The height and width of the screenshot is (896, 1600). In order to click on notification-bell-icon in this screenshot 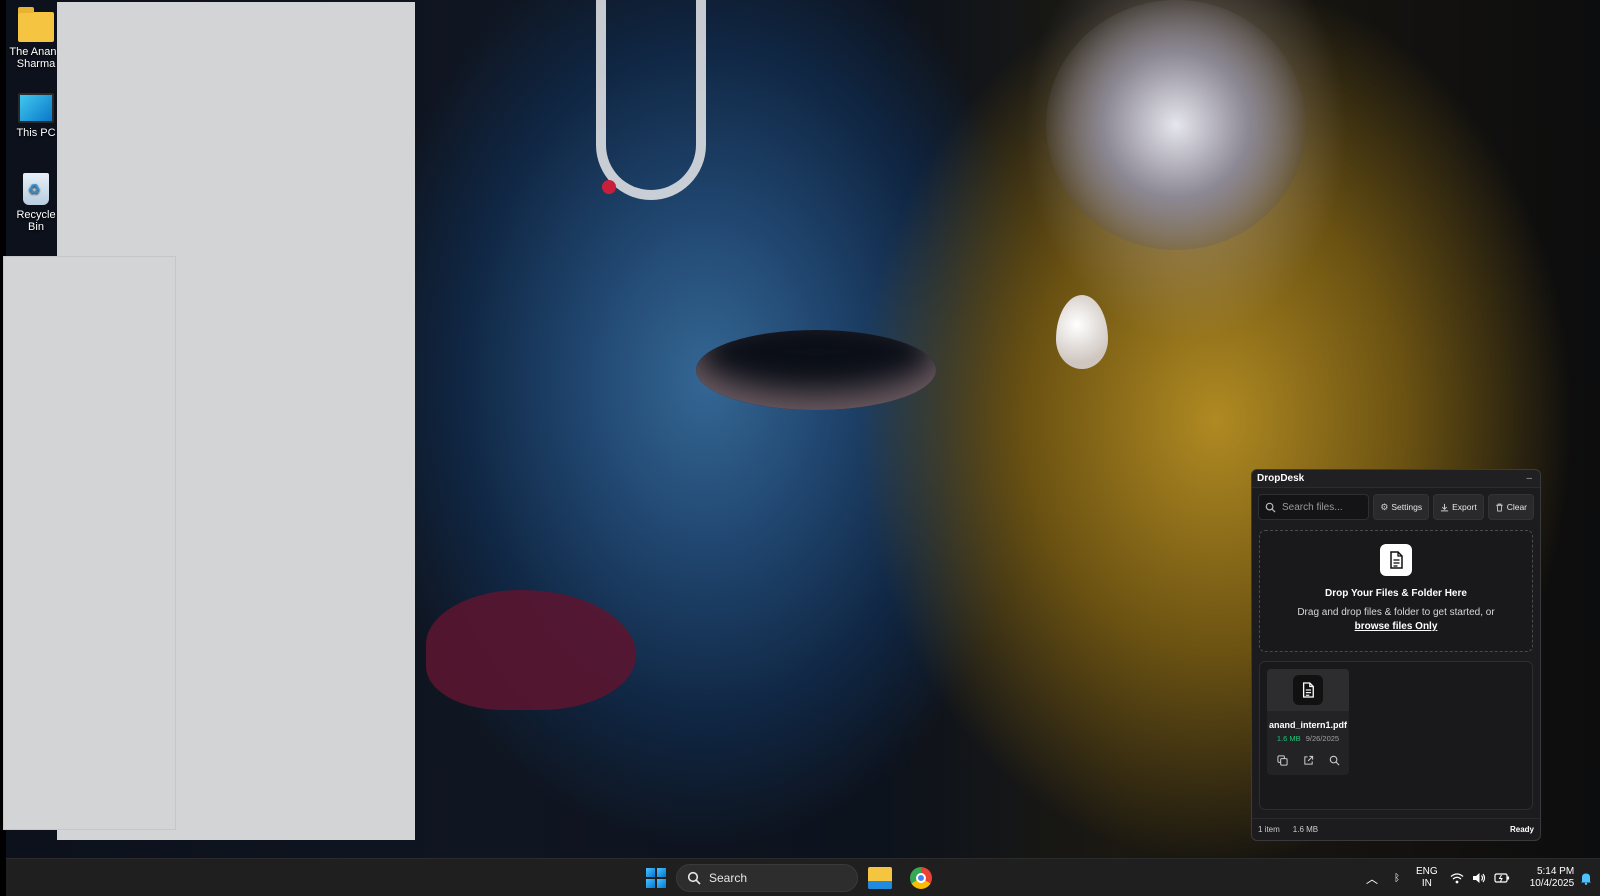, I will do `click(1586, 878)`.